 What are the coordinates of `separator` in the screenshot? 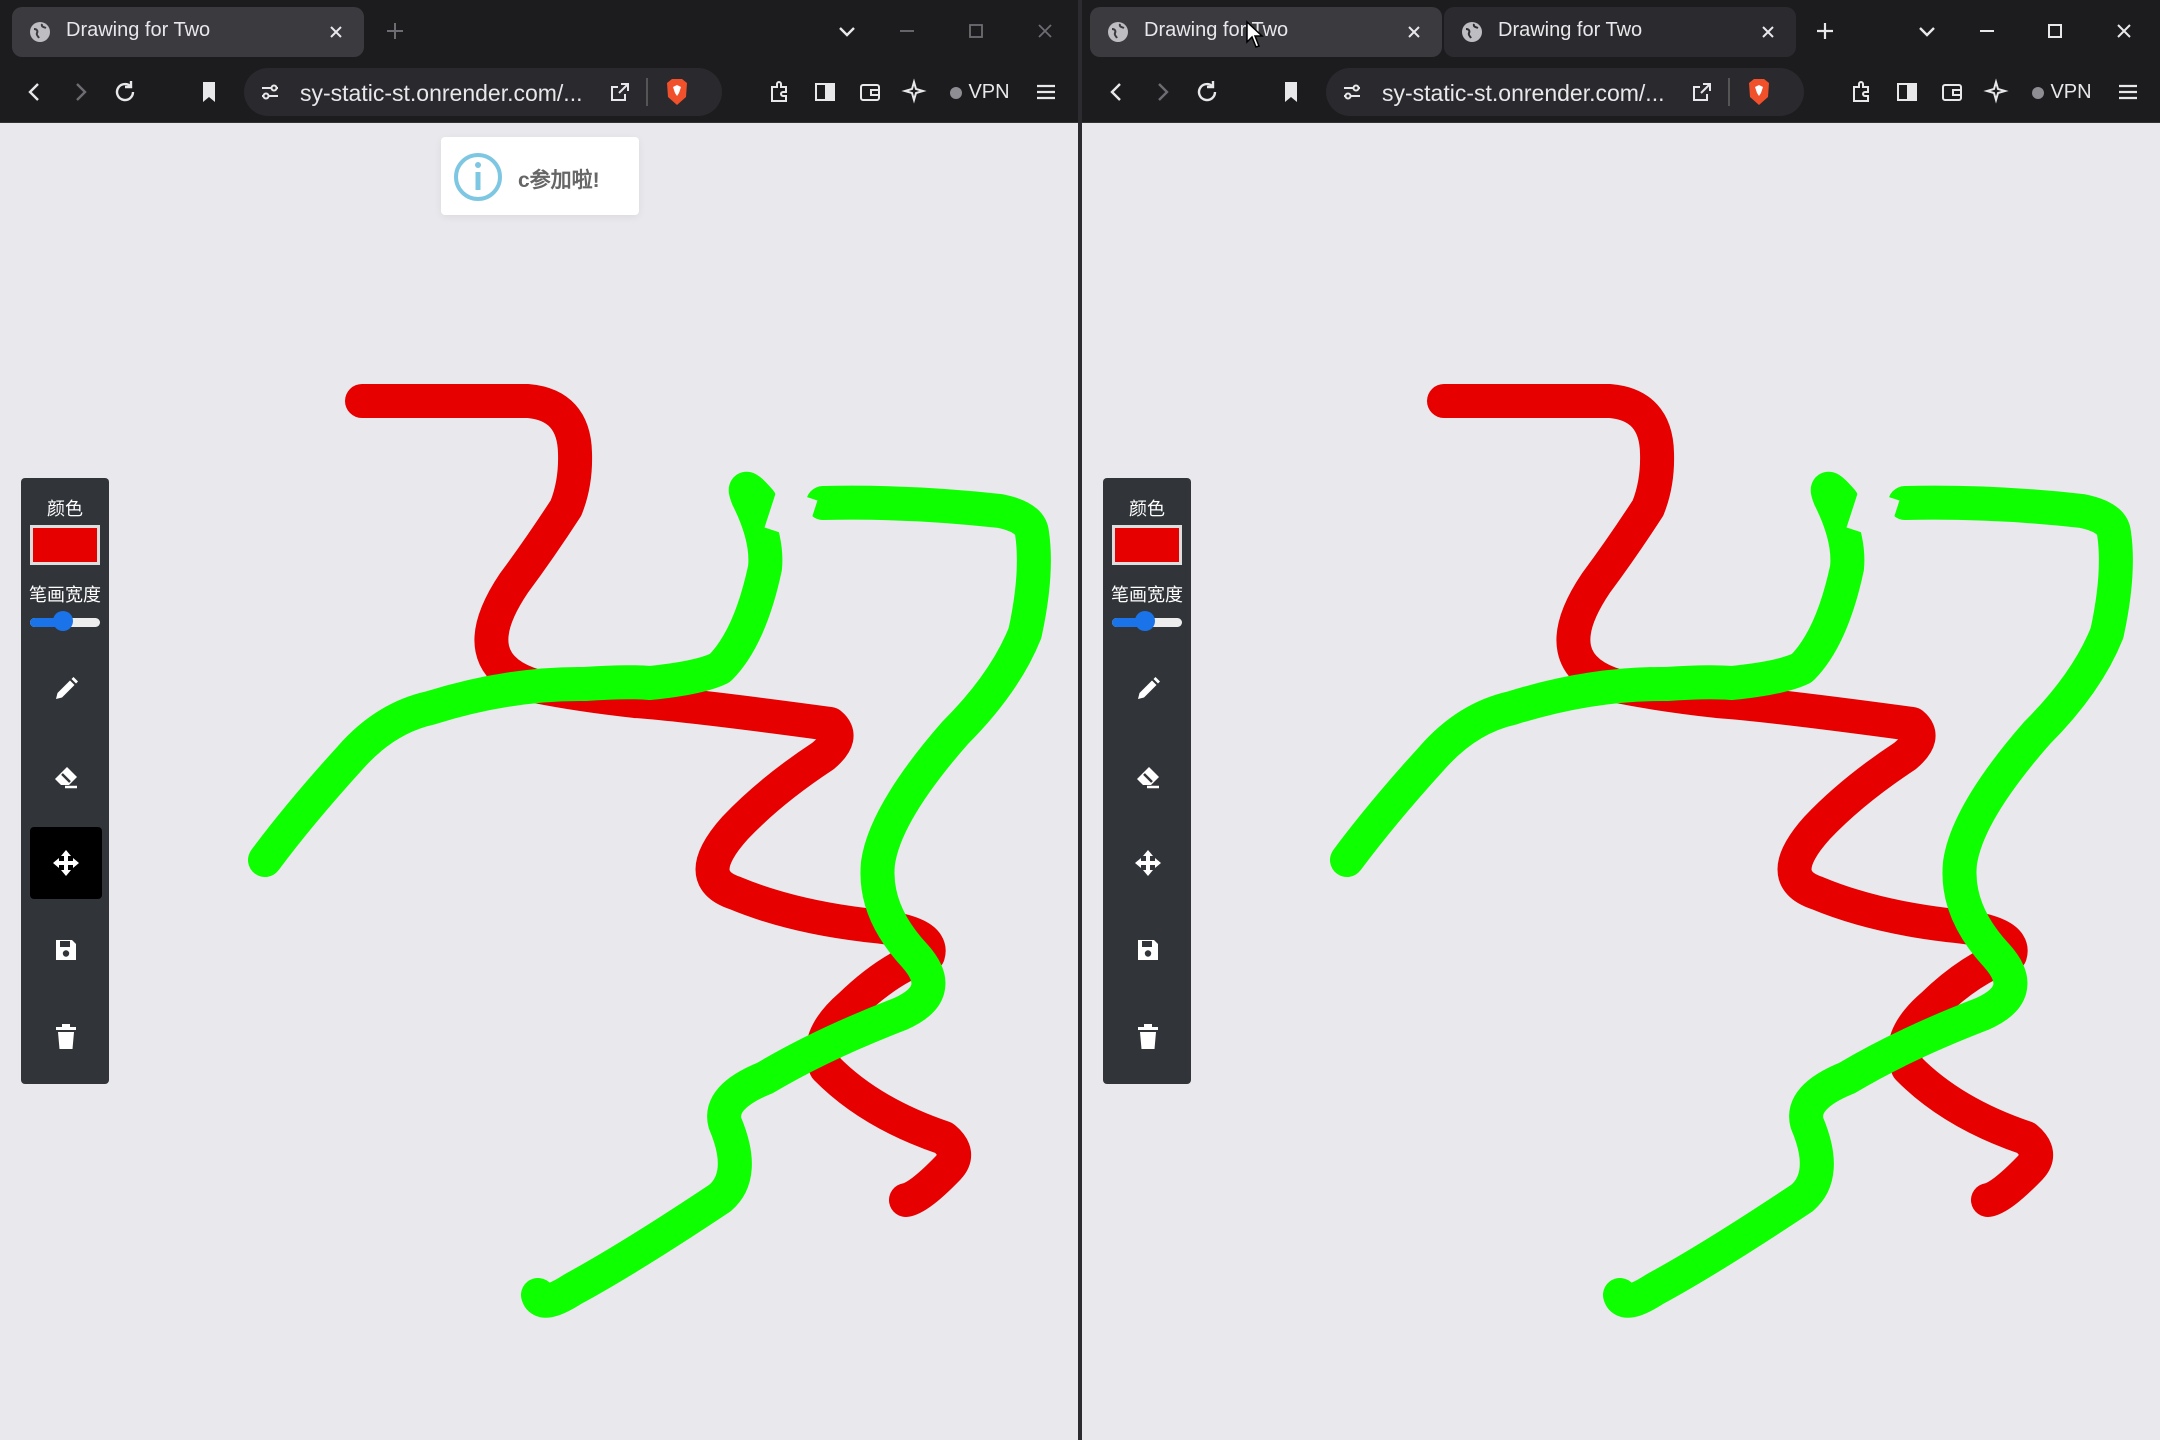 It's located at (1729, 92).